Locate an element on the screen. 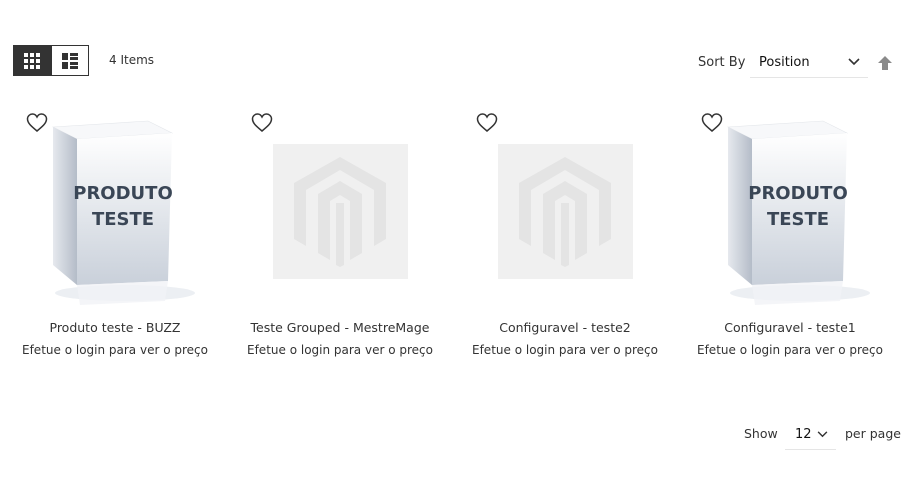 This screenshot has width=906, height=501. product-name: Configuravel - teste2 is located at coordinates (565, 327).